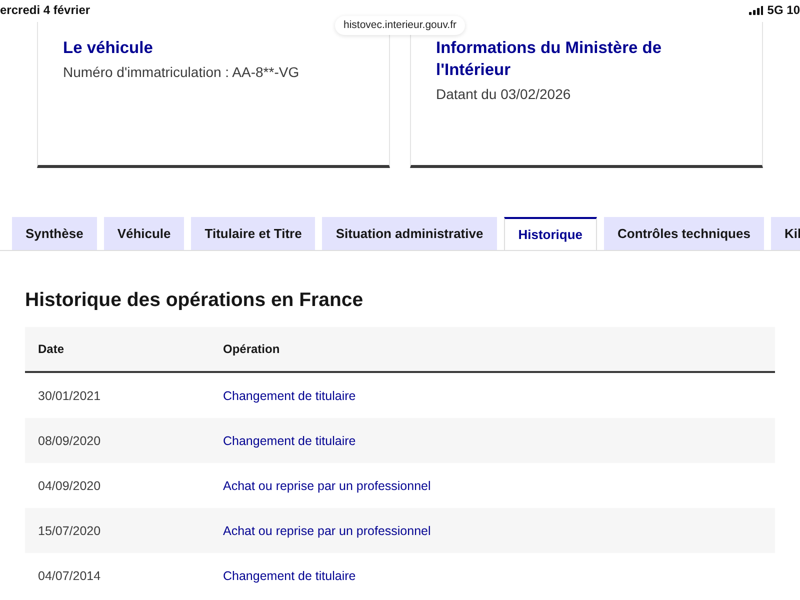  I want to click on address-bar: histovec.interieur.gouv.fr, so click(400, 25).